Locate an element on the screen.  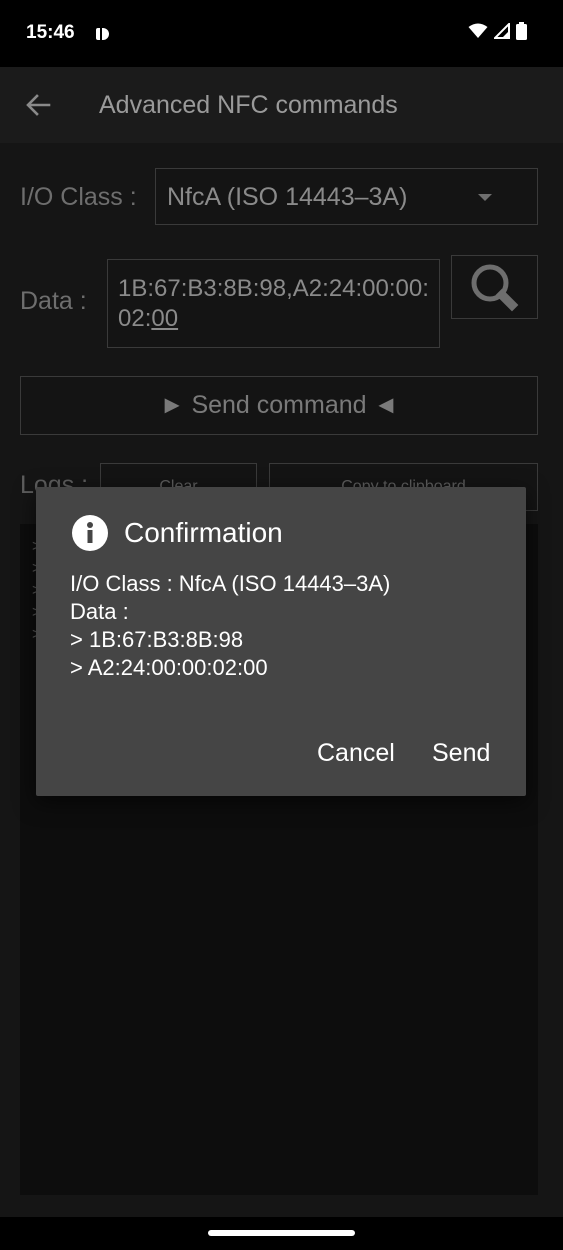
data-label: Data : is located at coordinates (53, 301).